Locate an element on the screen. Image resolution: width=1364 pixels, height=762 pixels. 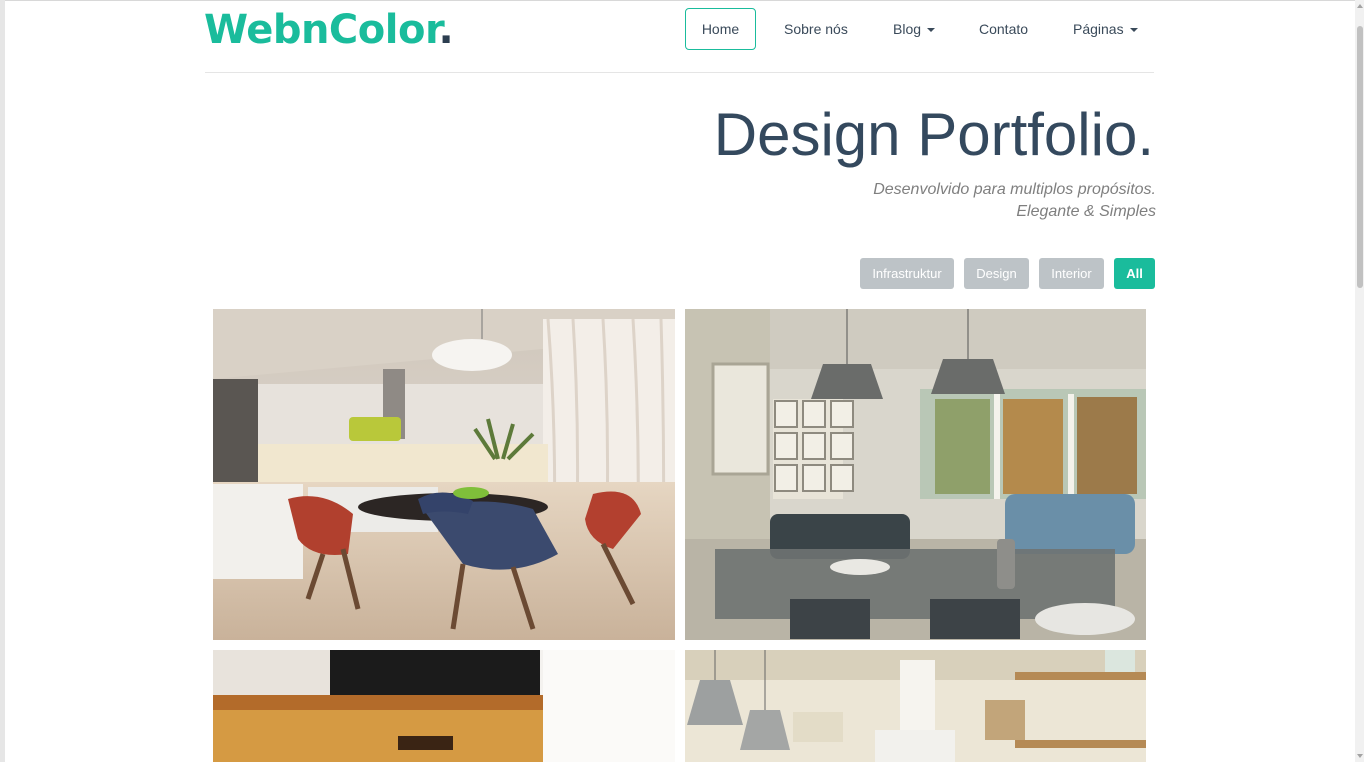
filter-design: Design is located at coordinates (996, 273).